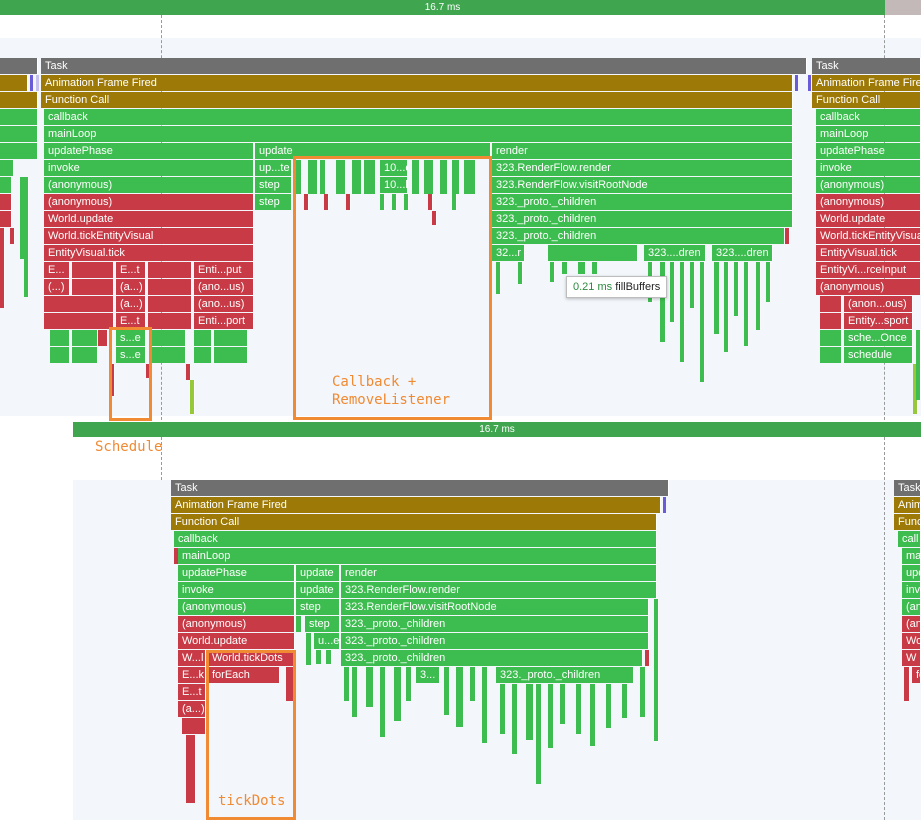 Image resolution: width=921 pixels, height=820 pixels. What do you see at coordinates (495, 607) in the screenshot?
I see `visit-root-node-bottom: 323.RenderFlow.visitRootNode` at bounding box center [495, 607].